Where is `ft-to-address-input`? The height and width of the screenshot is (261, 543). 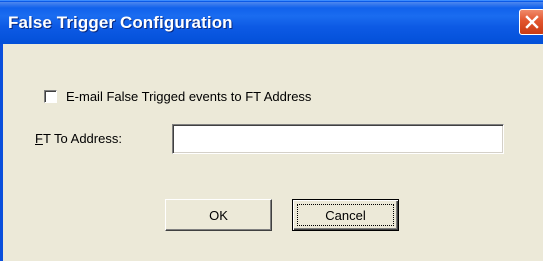 ft-to-address-input is located at coordinates (338, 139).